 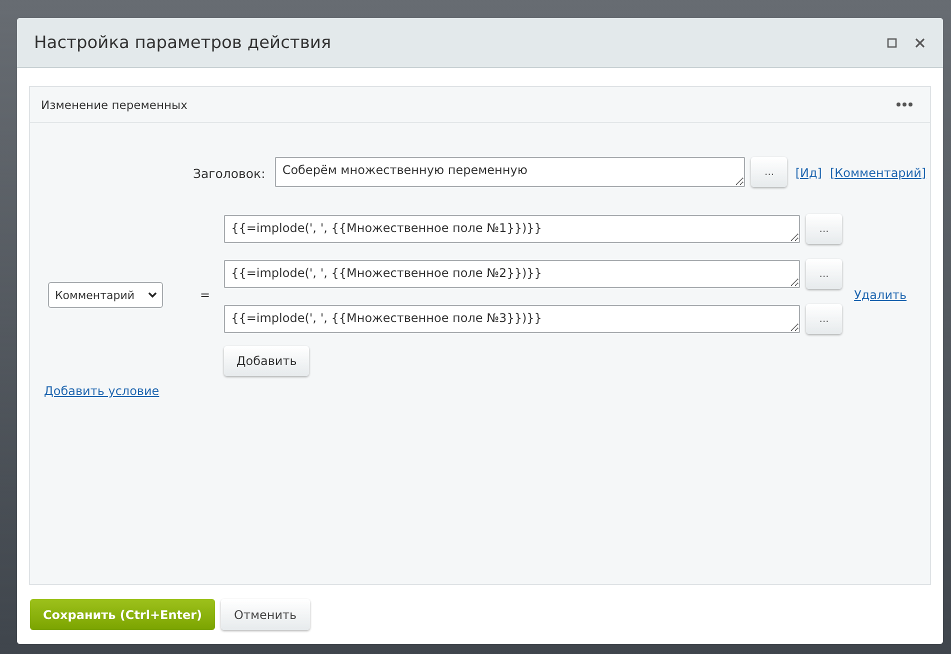 I want to click on panel-title: Изменение переменных, so click(x=114, y=105).